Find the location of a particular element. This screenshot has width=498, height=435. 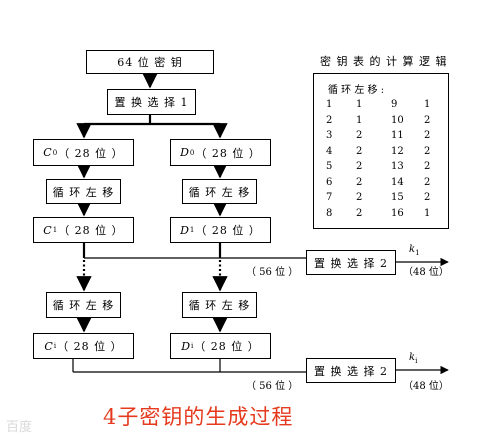

ki-bits: （48 位） is located at coordinates (426, 386).